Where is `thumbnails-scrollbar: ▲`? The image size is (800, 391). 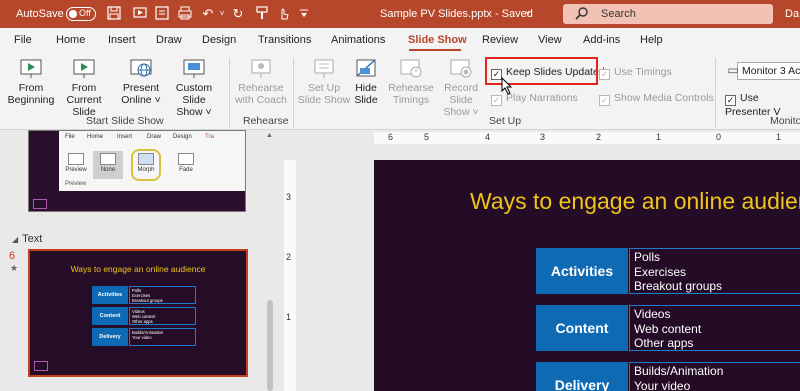
thumbnails-scrollbar: ▲ is located at coordinates (270, 260).